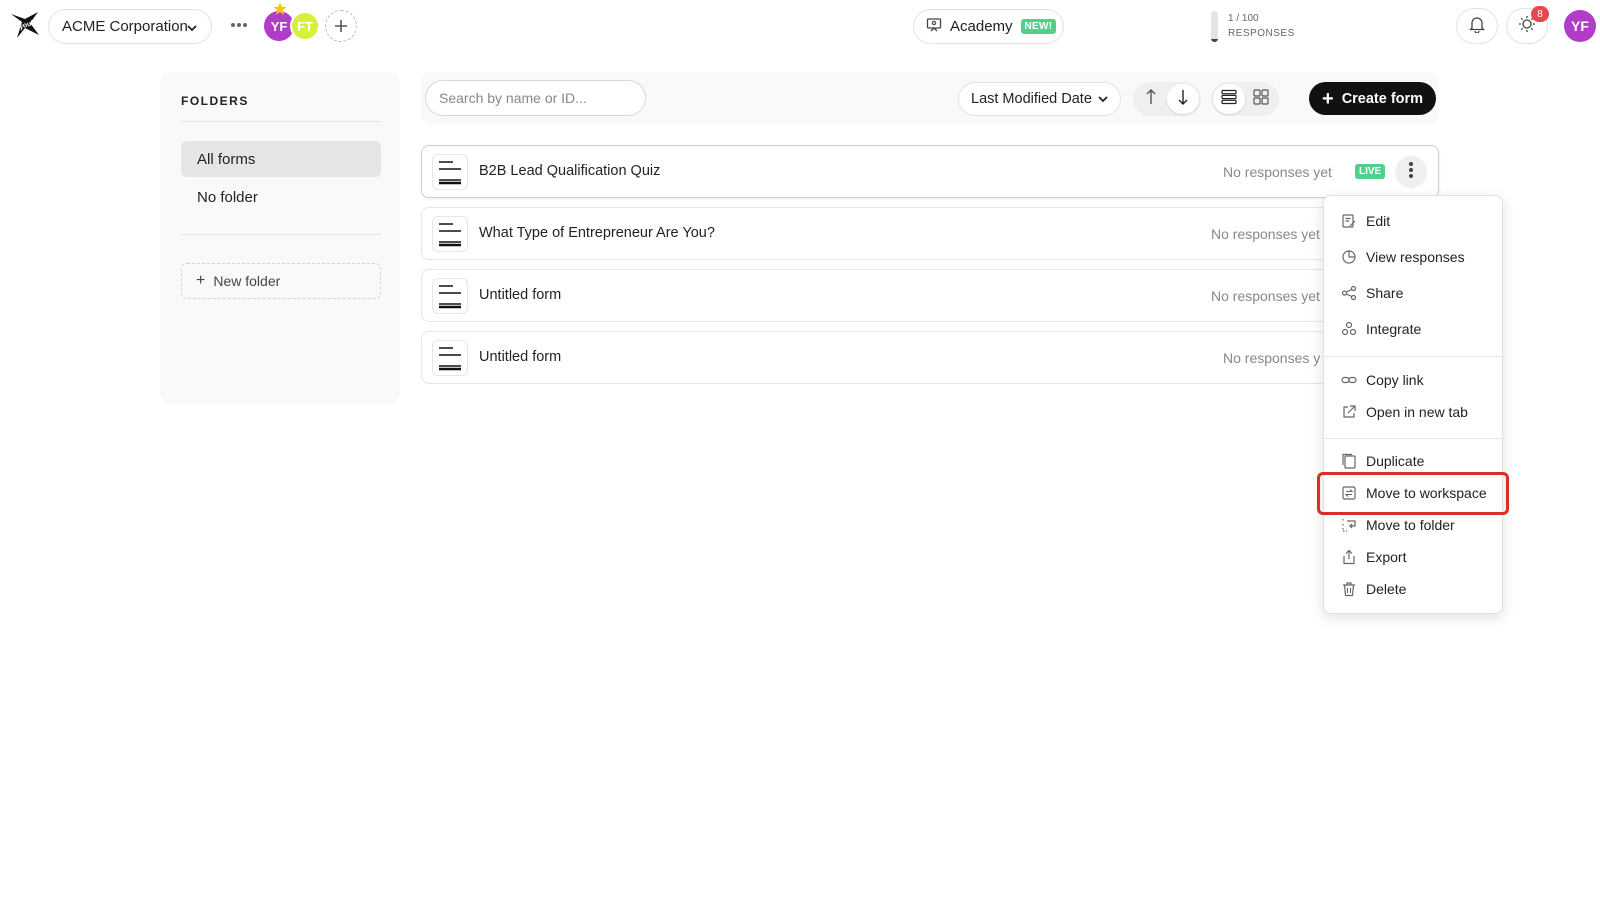  What do you see at coordinates (1414, 525) in the screenshot?
I see `menu-item-move-to-folder: Move to folder` at bounding box center [1414, 525].